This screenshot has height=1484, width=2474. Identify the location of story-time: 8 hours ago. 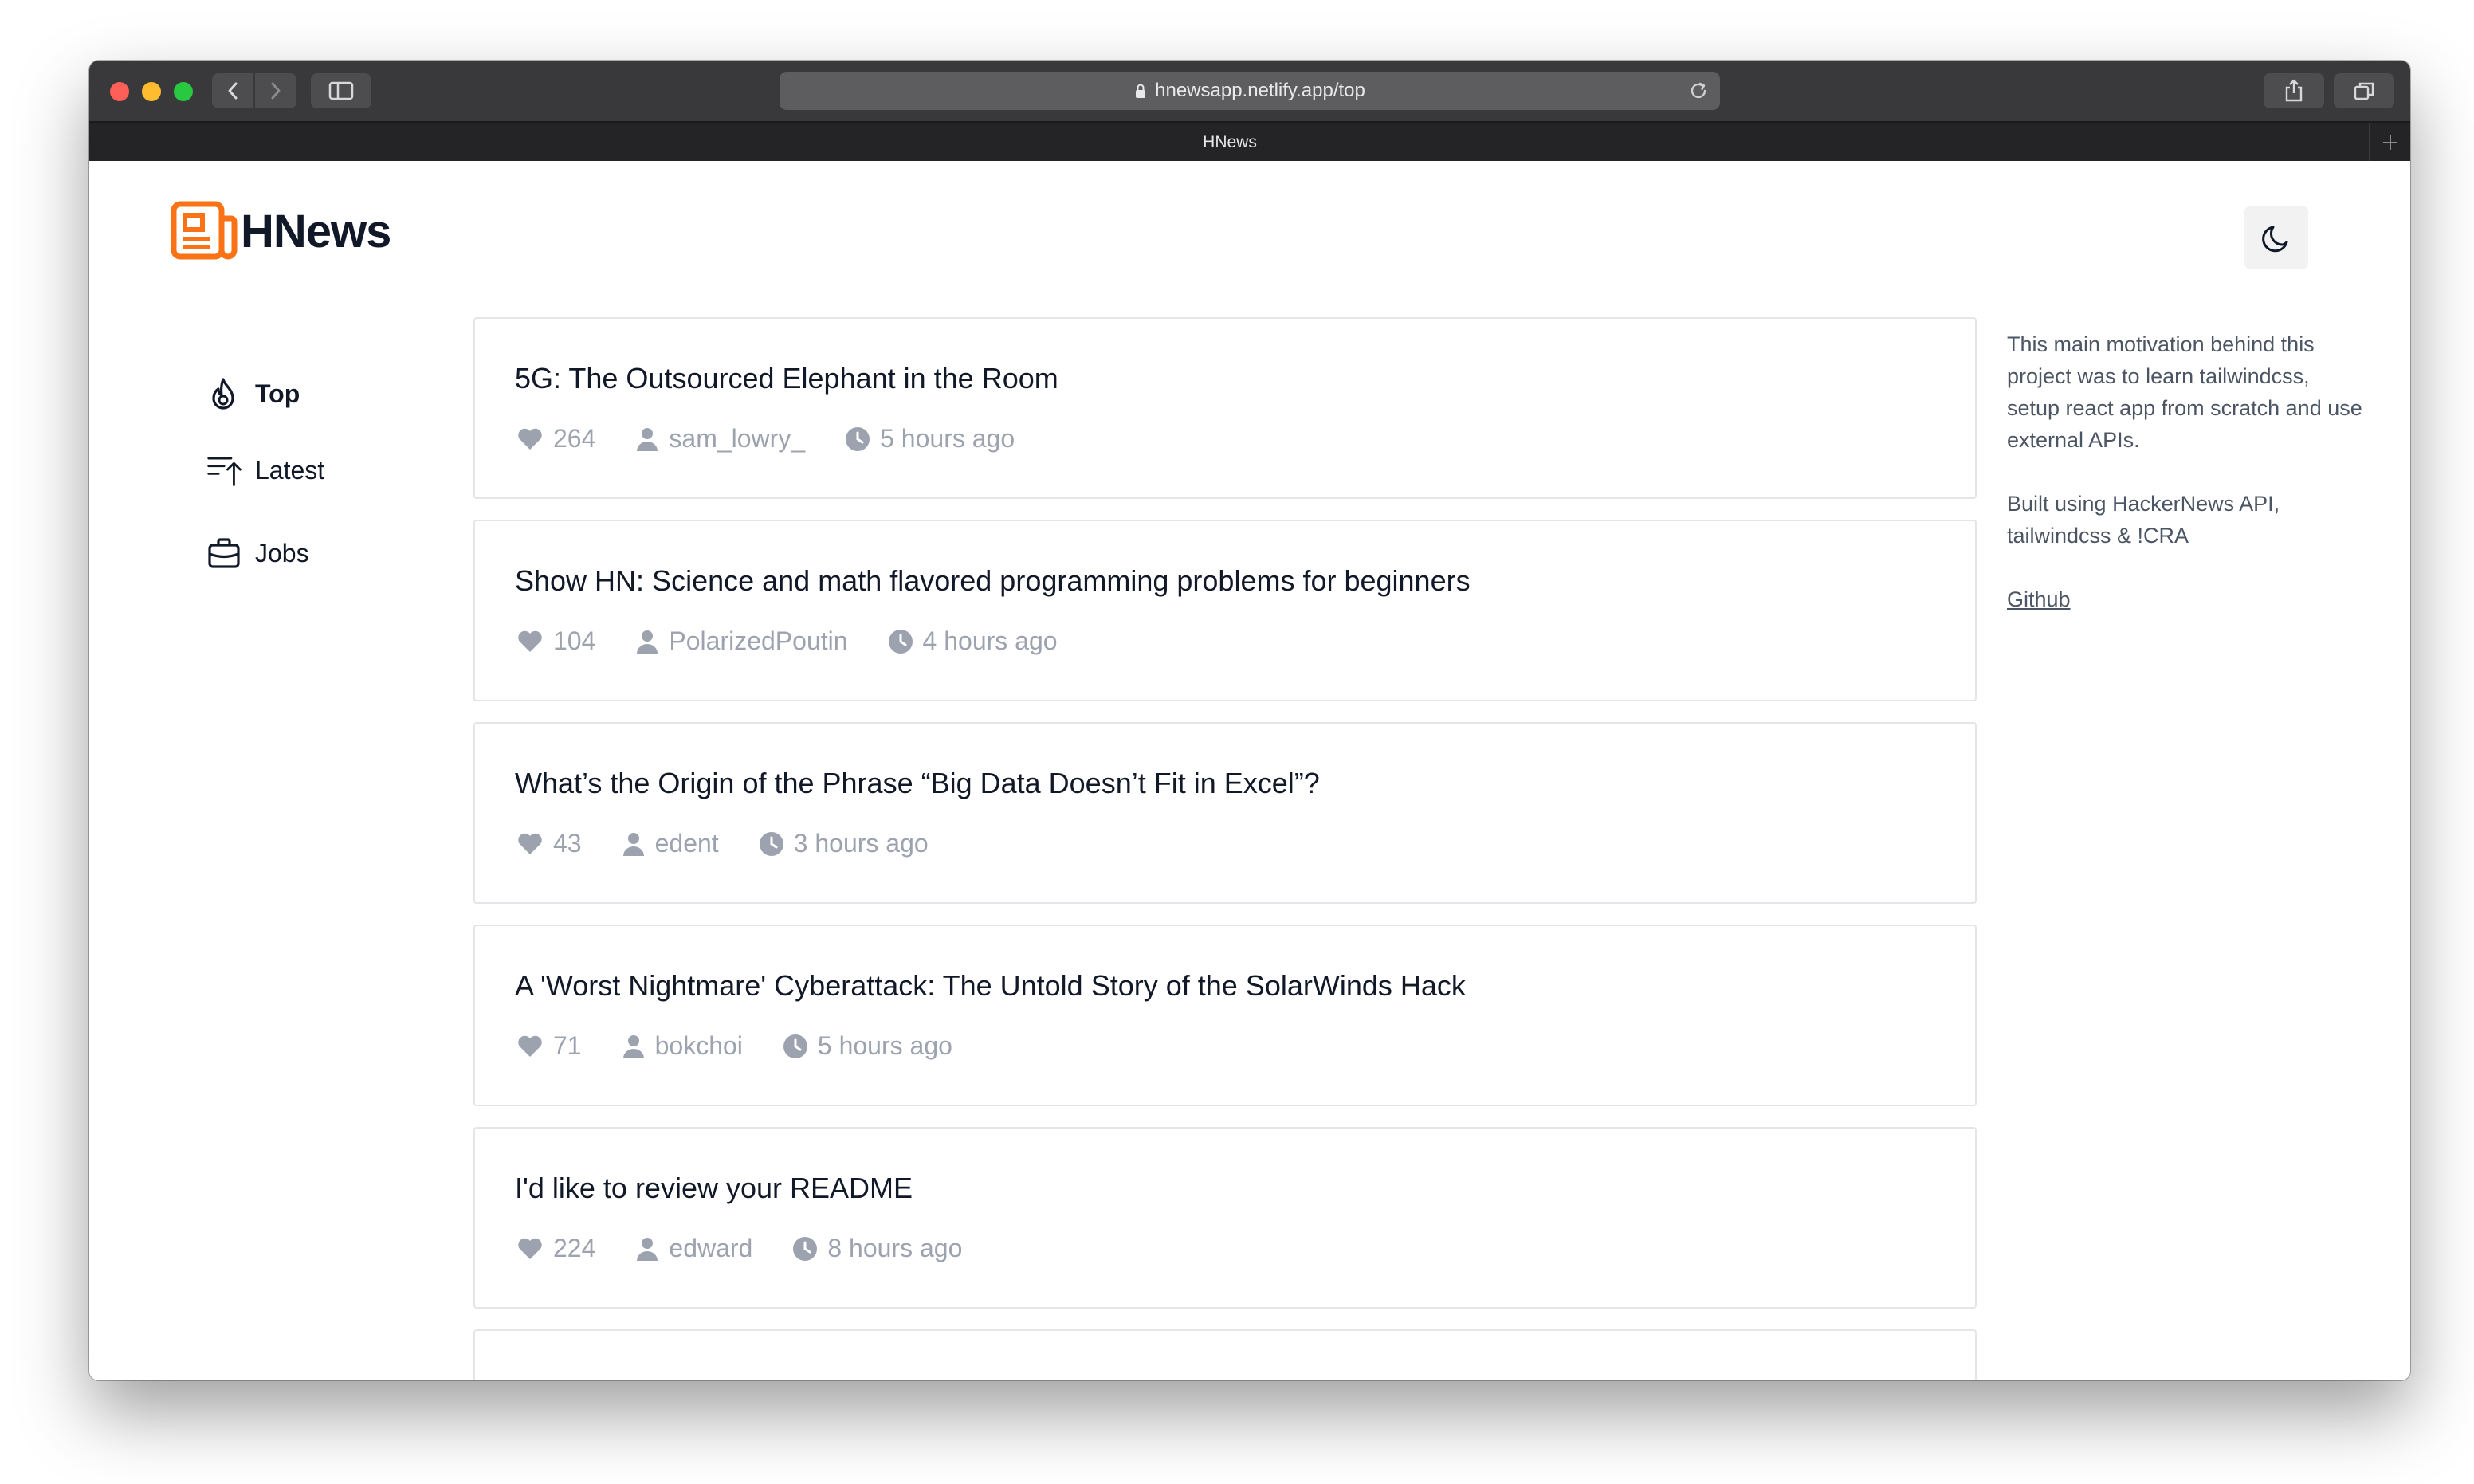
(895, 1248).